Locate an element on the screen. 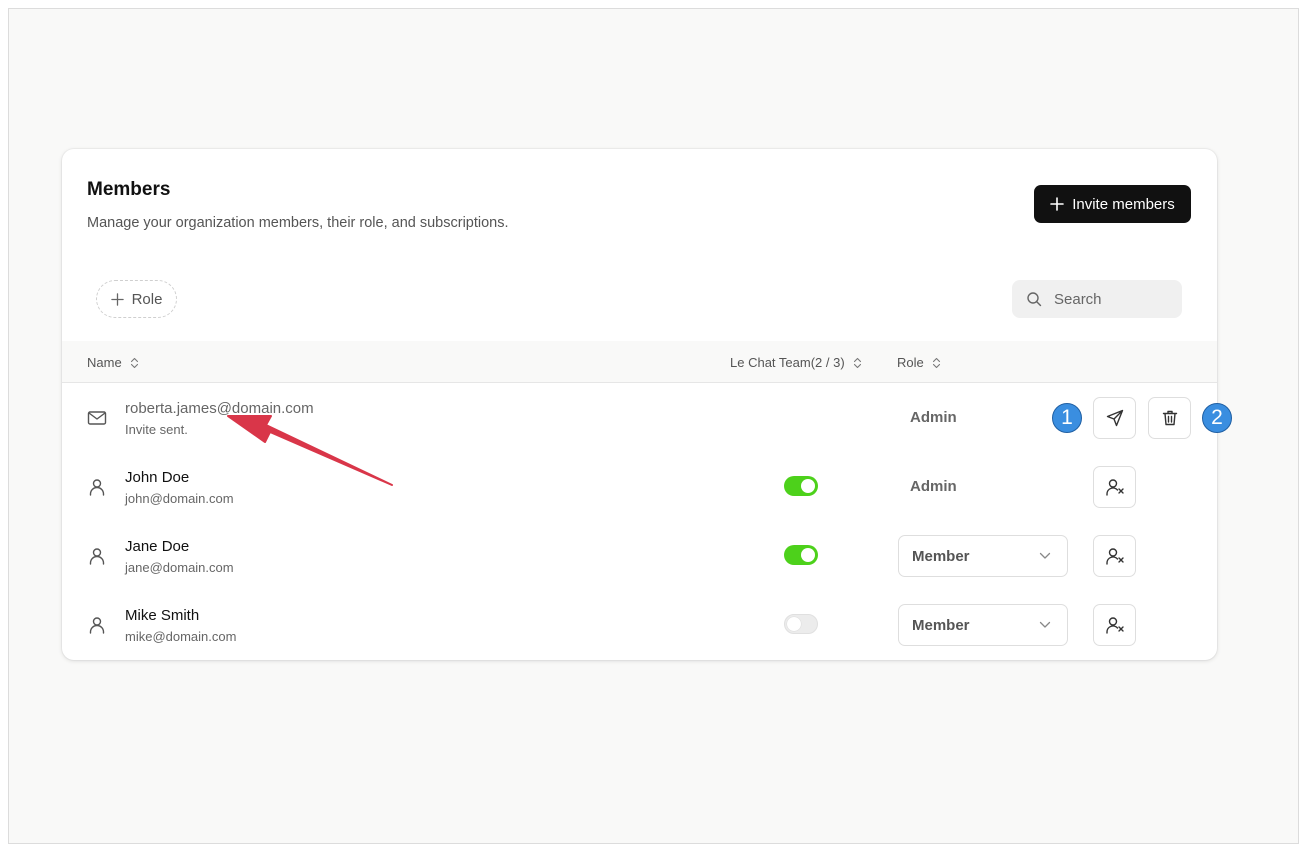  member-name: Mike Smith is located at coordinates (162, 615).